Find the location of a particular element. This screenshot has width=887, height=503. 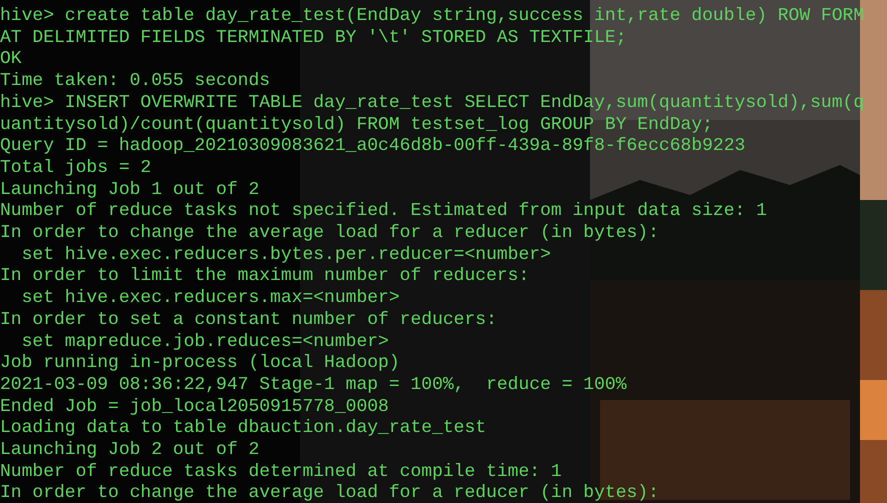

terminal-line: 2021-03-09 08:36:22,947 Stage-1 map = 100%, reduce = 100% is located at coordinates (314, 385).